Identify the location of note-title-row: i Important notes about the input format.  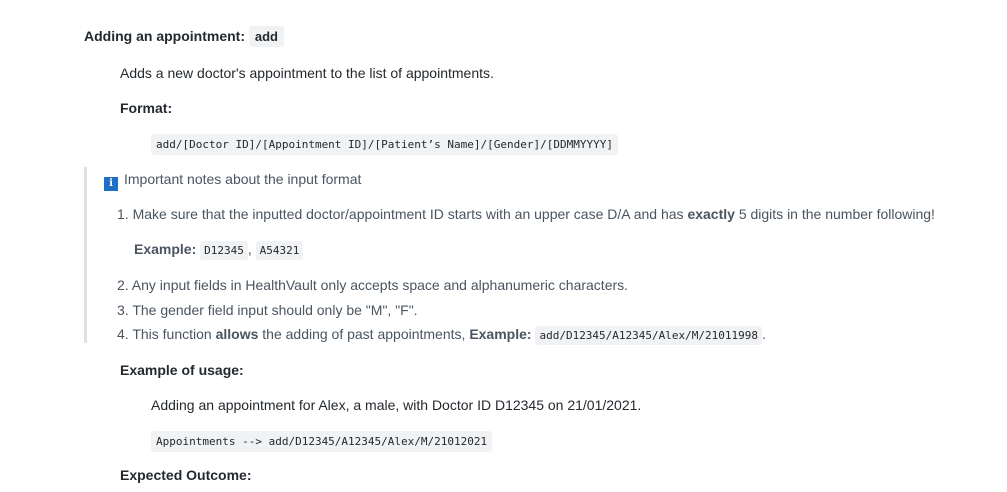
(232, 181).